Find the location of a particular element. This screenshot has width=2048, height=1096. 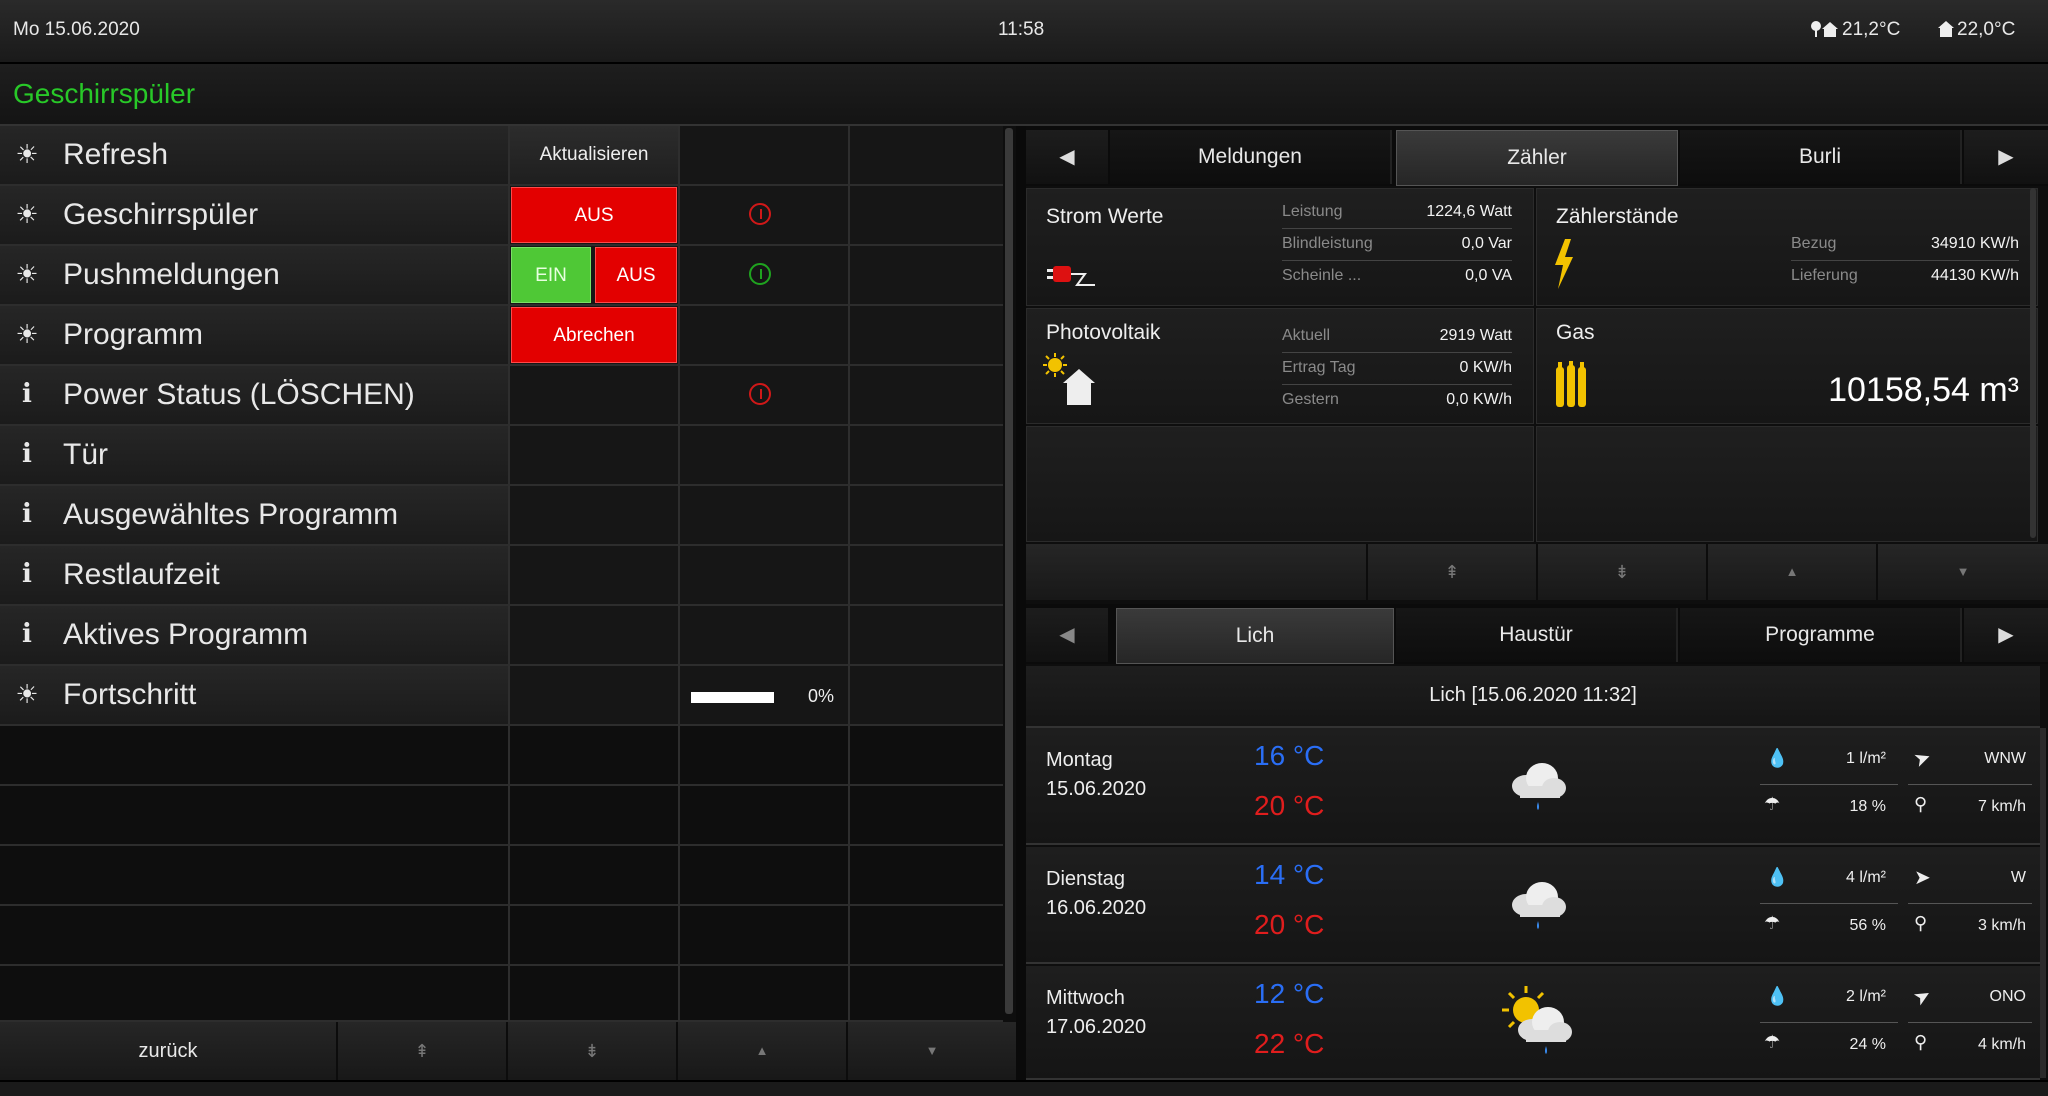

wind-direction: WNW is located at coordinates (2005, 758).